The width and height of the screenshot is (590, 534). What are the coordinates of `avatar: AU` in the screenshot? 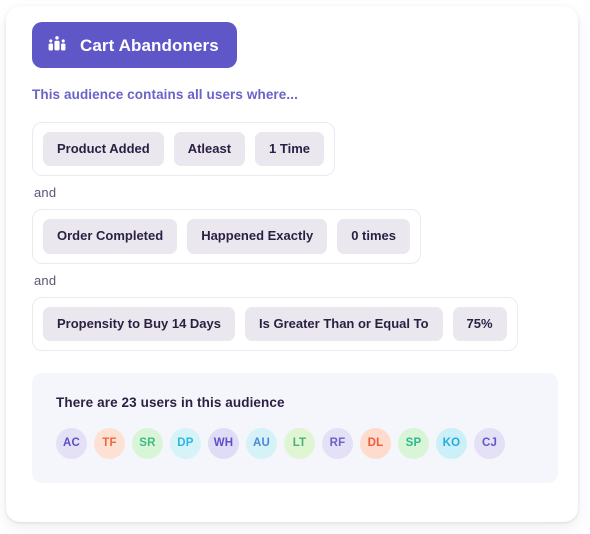 It's located at (261, 443).